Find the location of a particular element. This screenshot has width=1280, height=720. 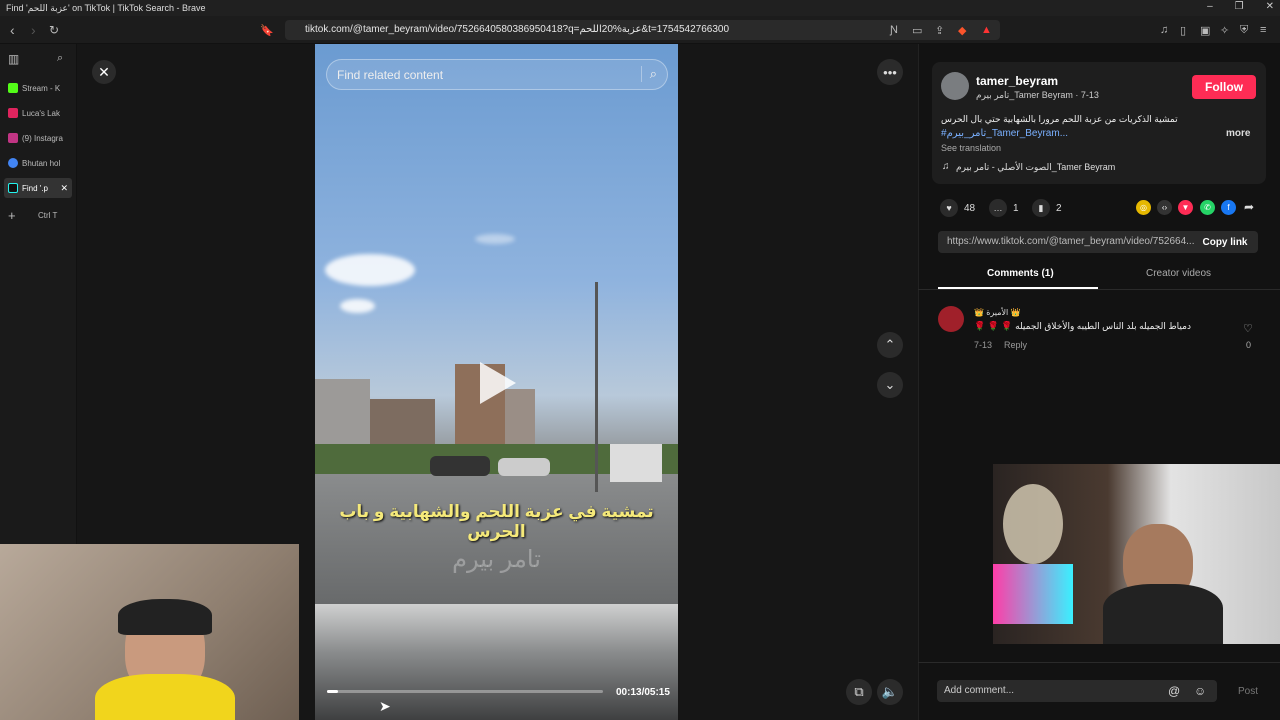

follow-button: Follow is located at coordinates (1224, 87).